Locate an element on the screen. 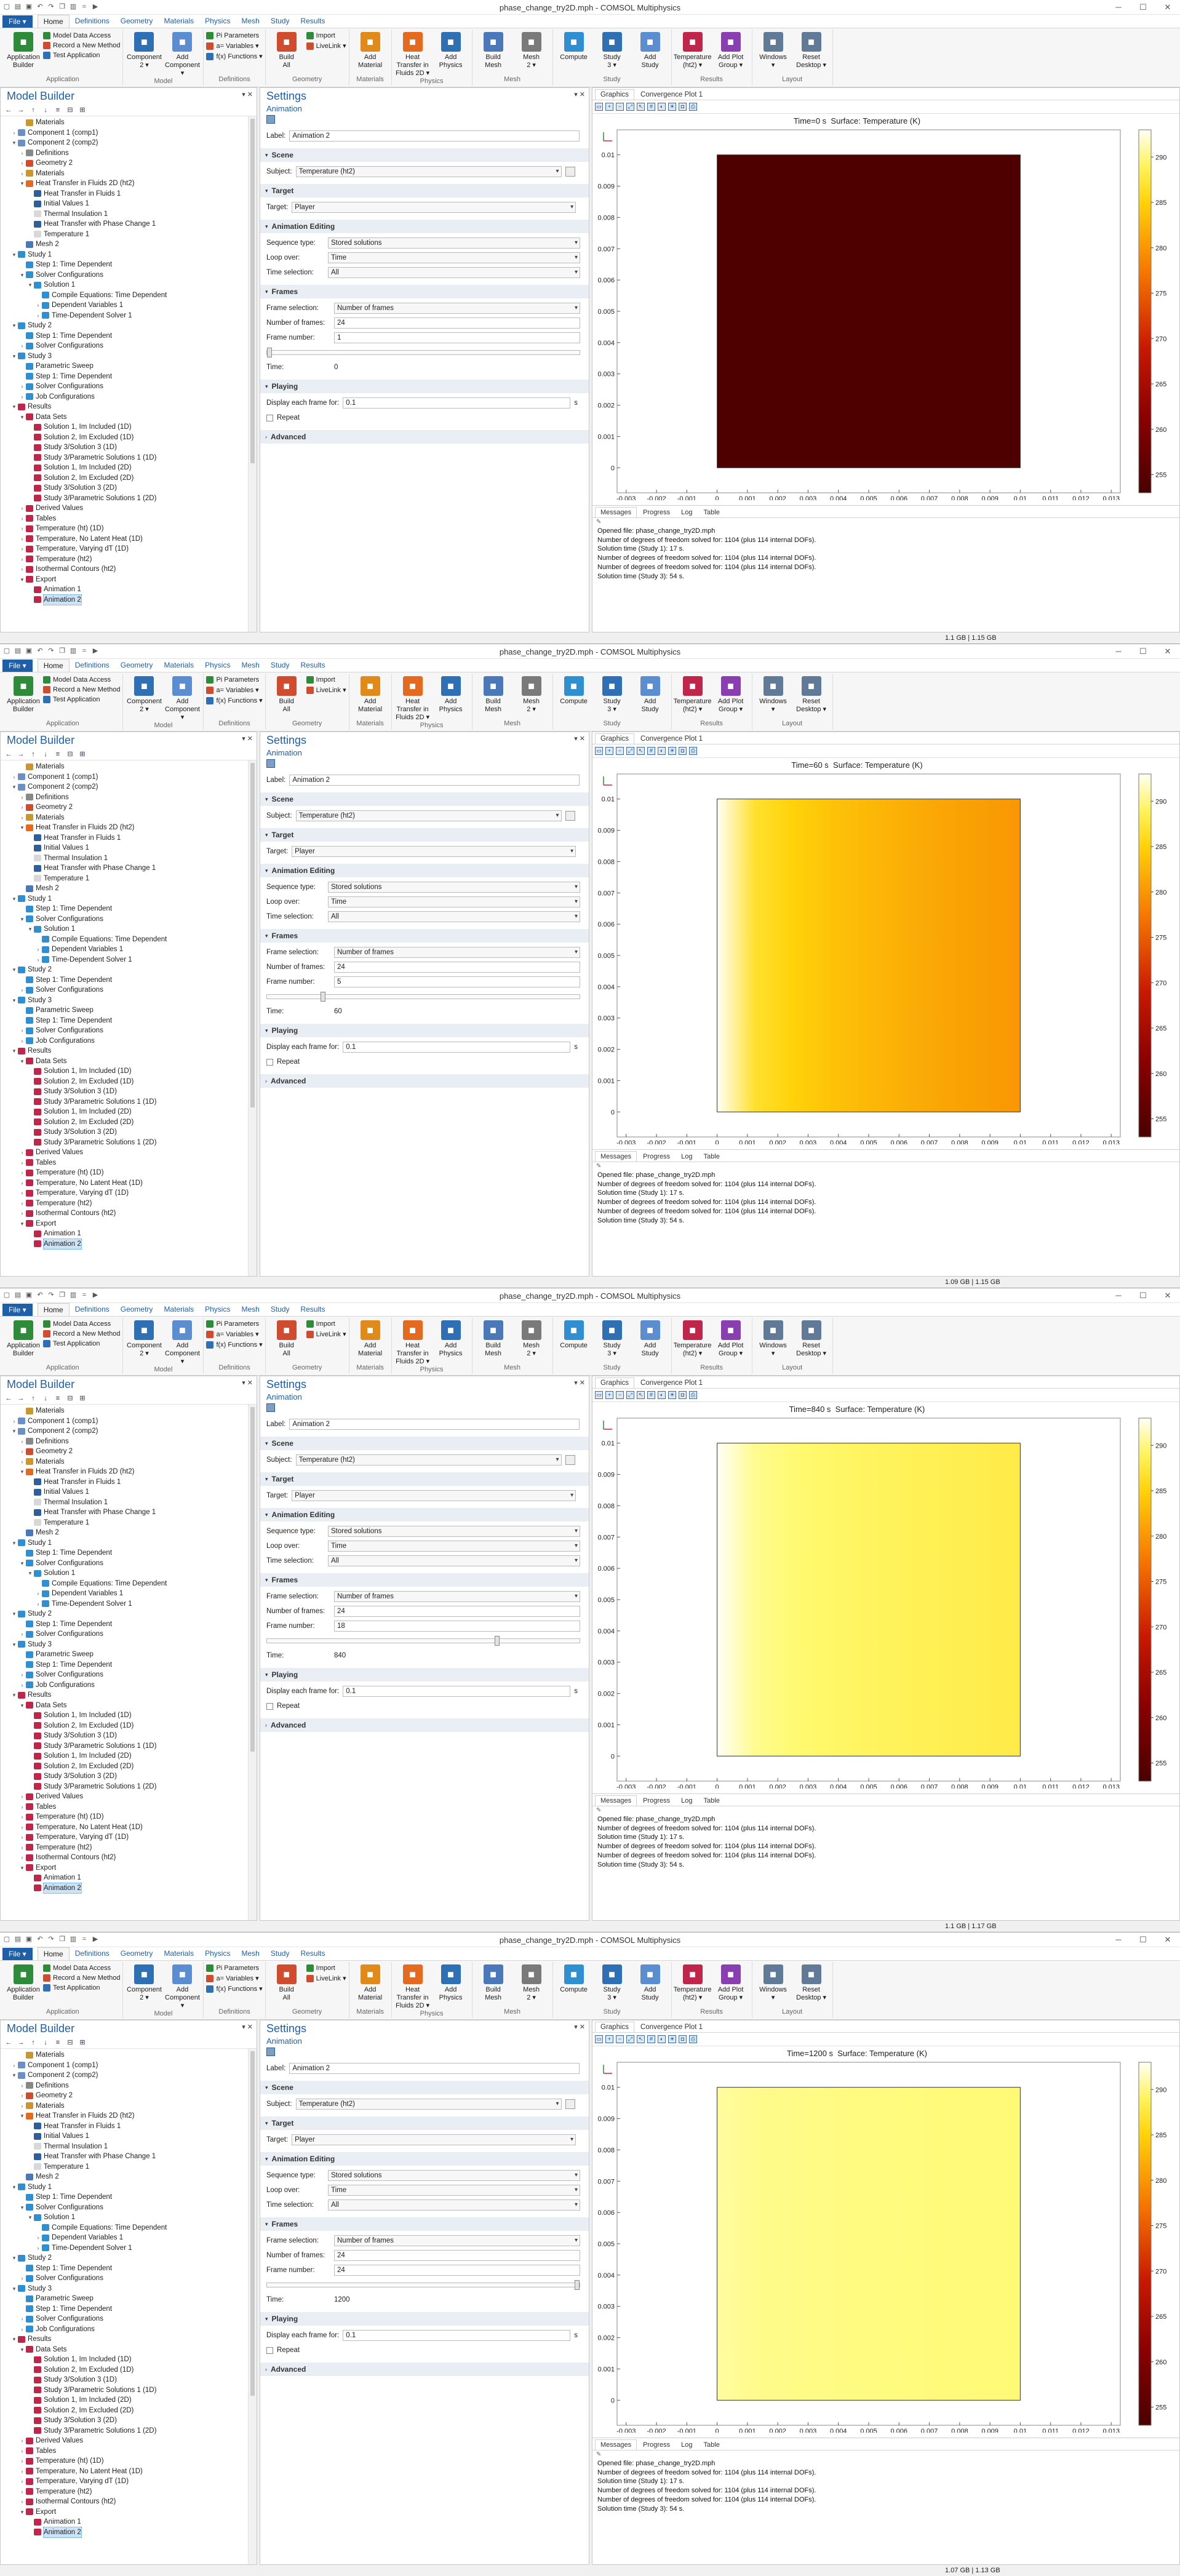 The width and height of the screenshot is (1180, 2576). tree-node: ▾ Heat Transfer in Fluids 2D (ht2) is located at coordinates (129, 1472).